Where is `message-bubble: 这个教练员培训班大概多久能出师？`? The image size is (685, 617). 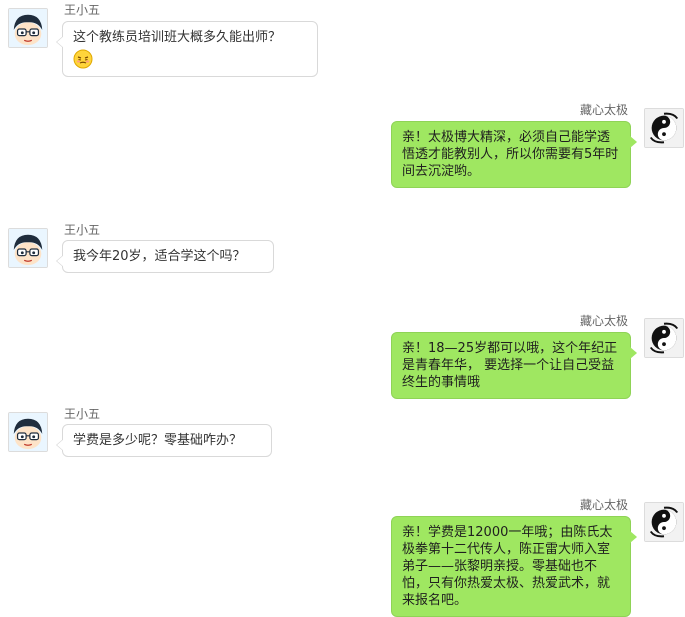
message-bubble: 这个教练员培训班大概多久能出师？ is located at coordinates (187, 49).